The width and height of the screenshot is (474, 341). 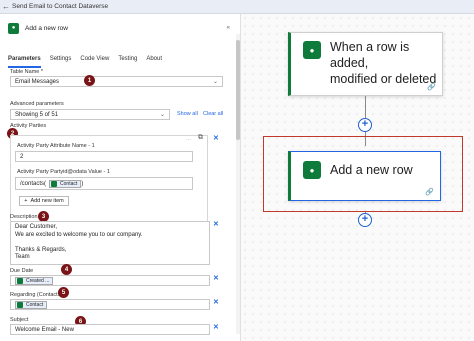 I want to click on back-arrow-icon: ←, so click(x=6, y=6).